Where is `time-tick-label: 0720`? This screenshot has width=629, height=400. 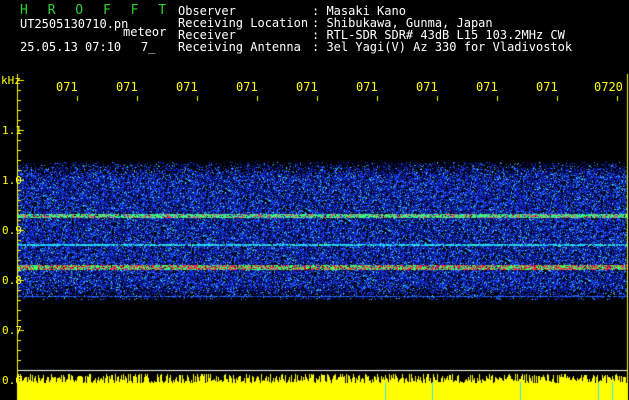
time-tick-label: 0720 is located at coordinates (608, 87).